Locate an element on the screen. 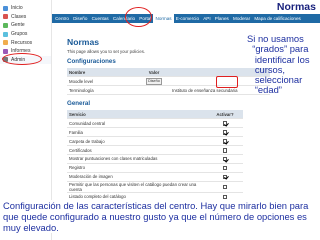  tab-diseno: Diseño is located at coordinates (80, 18).